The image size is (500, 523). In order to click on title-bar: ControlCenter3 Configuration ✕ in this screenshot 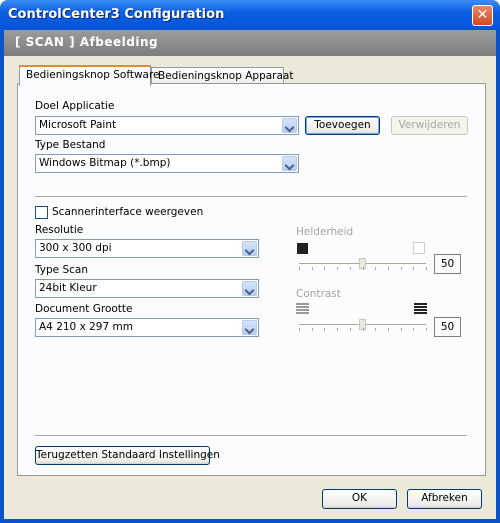, I will do `click(250, 15)`.